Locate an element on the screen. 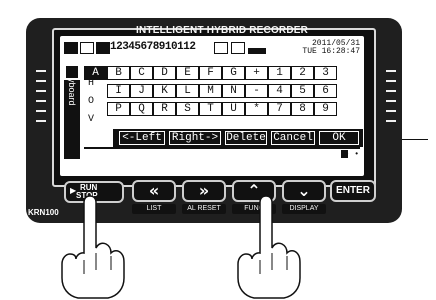 This screenshot has width=436, height=300. keyboard-key: 2 is located at coordinates (302, 73).